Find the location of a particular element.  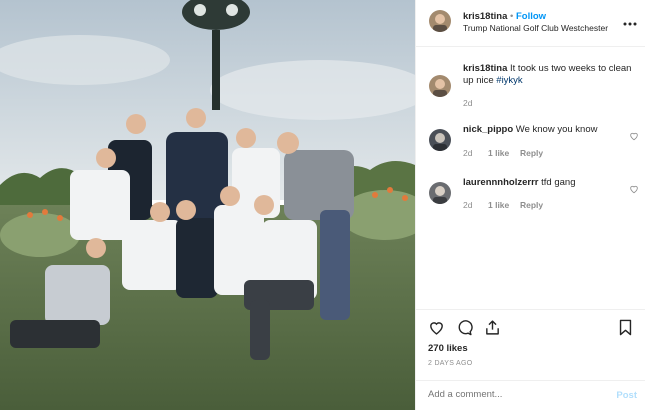

comment-username: laurennnholzerrr is located at coordinates (501, 182).